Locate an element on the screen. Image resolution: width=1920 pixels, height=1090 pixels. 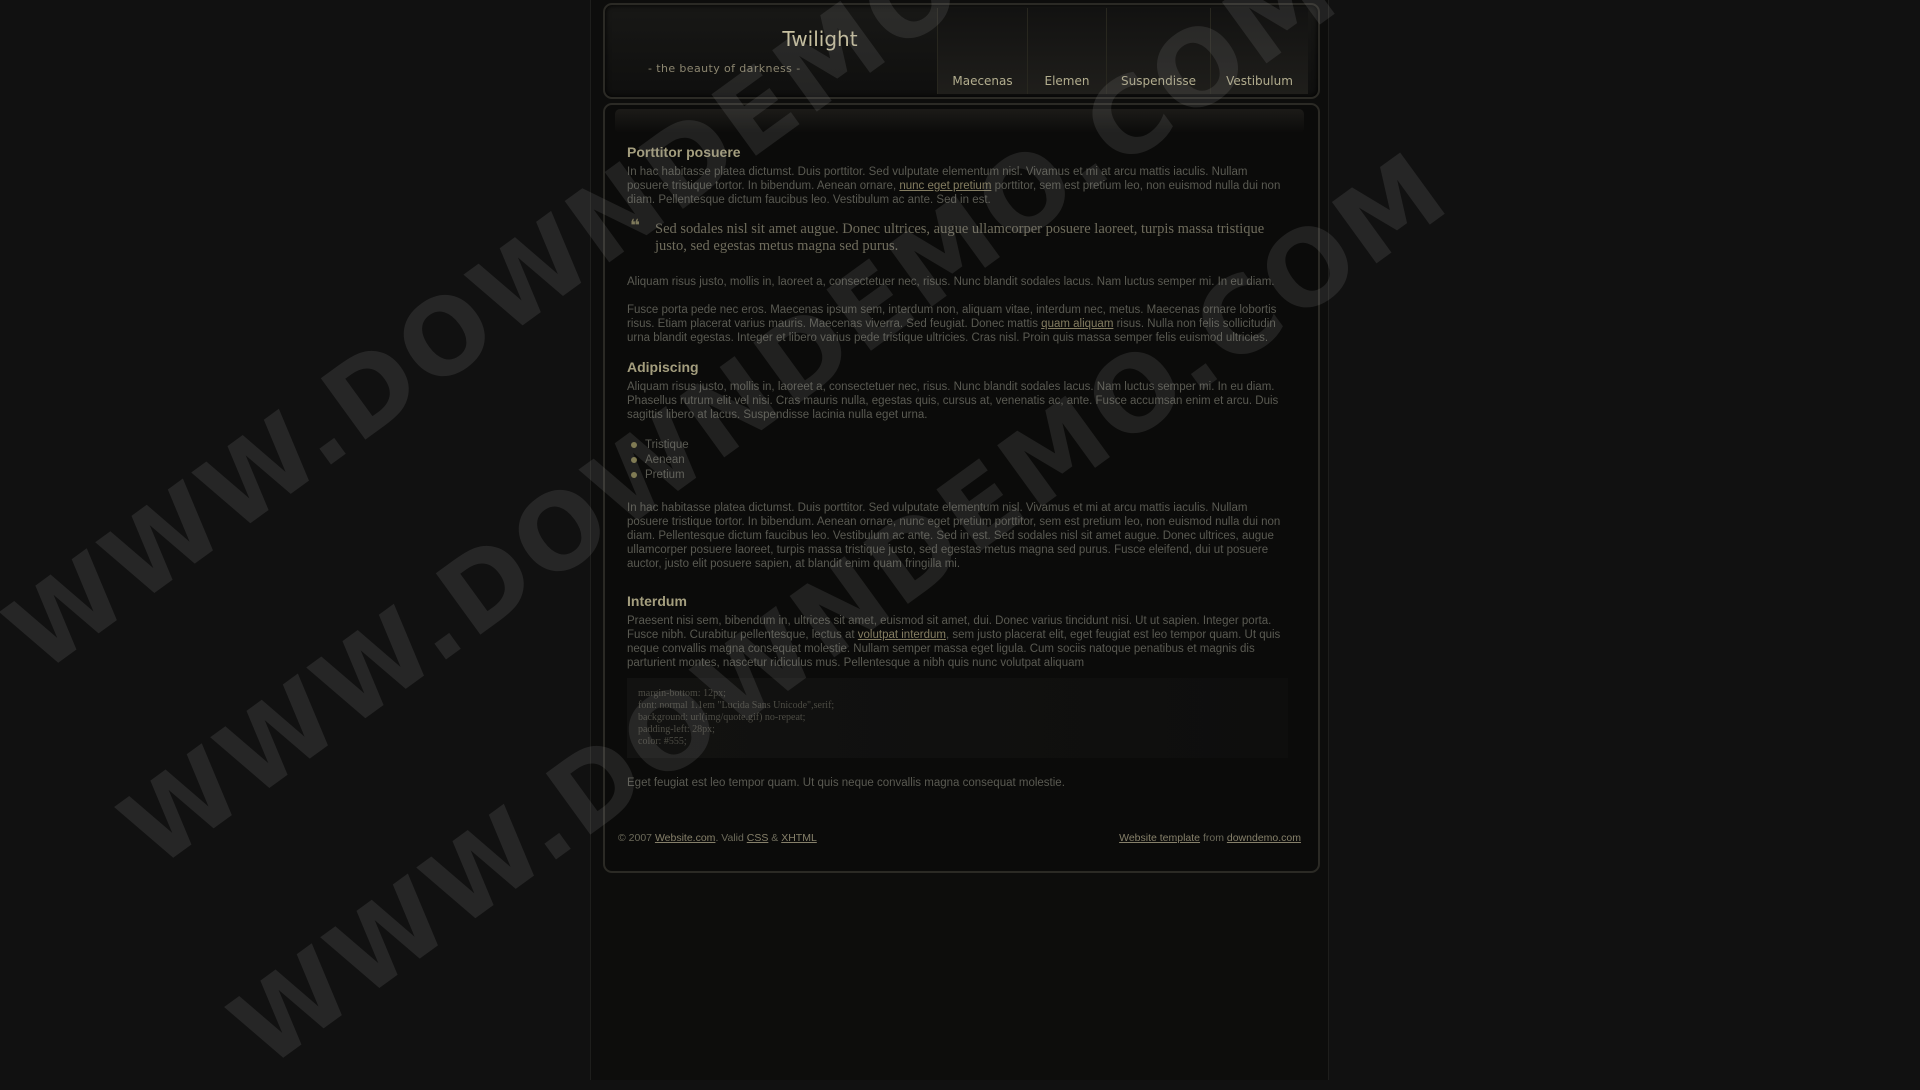
site-tagline: - the beauty of darkness - is located at coordinates (724, 68).